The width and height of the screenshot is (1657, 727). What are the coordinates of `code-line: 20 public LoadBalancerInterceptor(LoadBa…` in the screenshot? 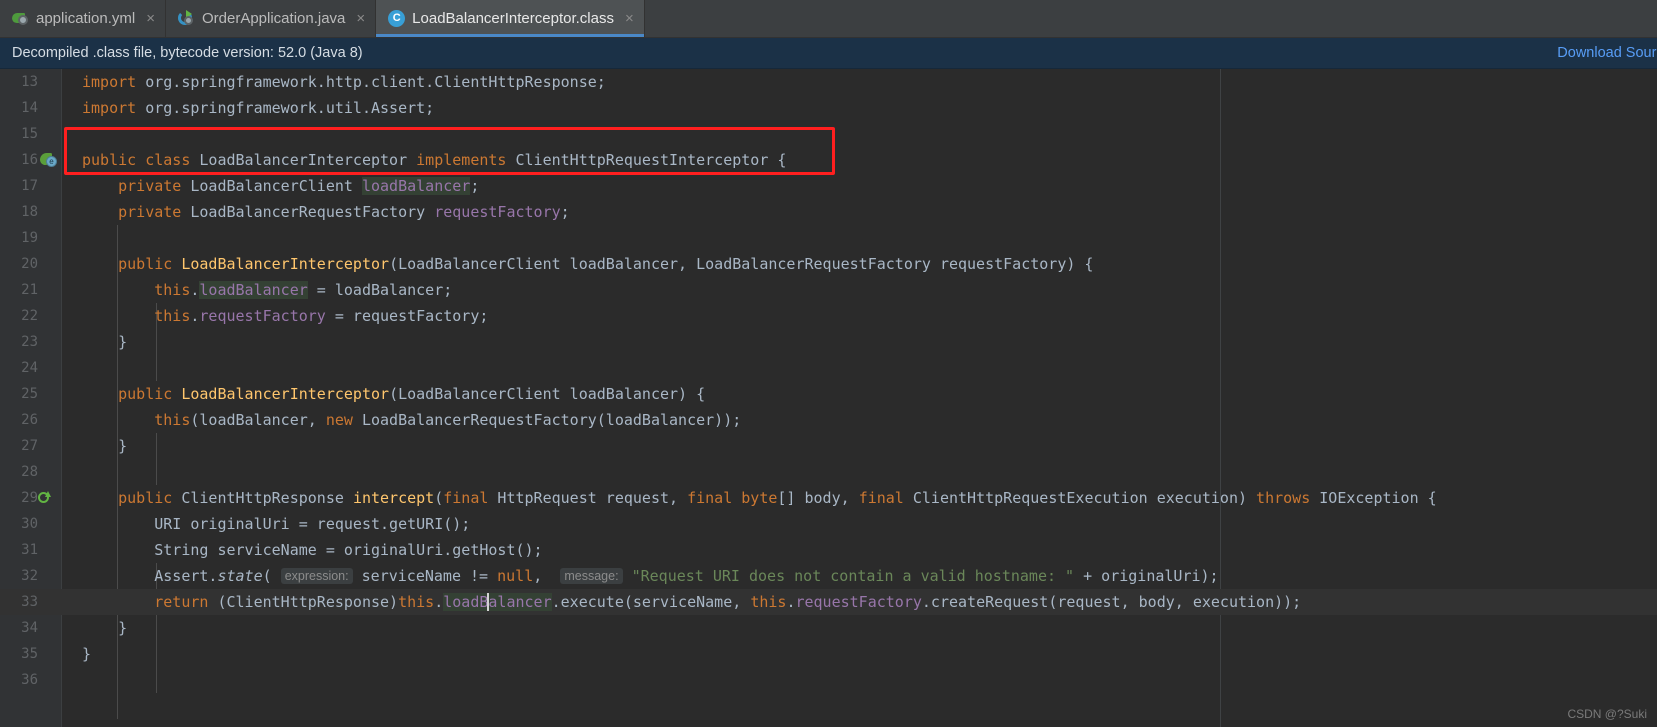 It's located at (828, 264).